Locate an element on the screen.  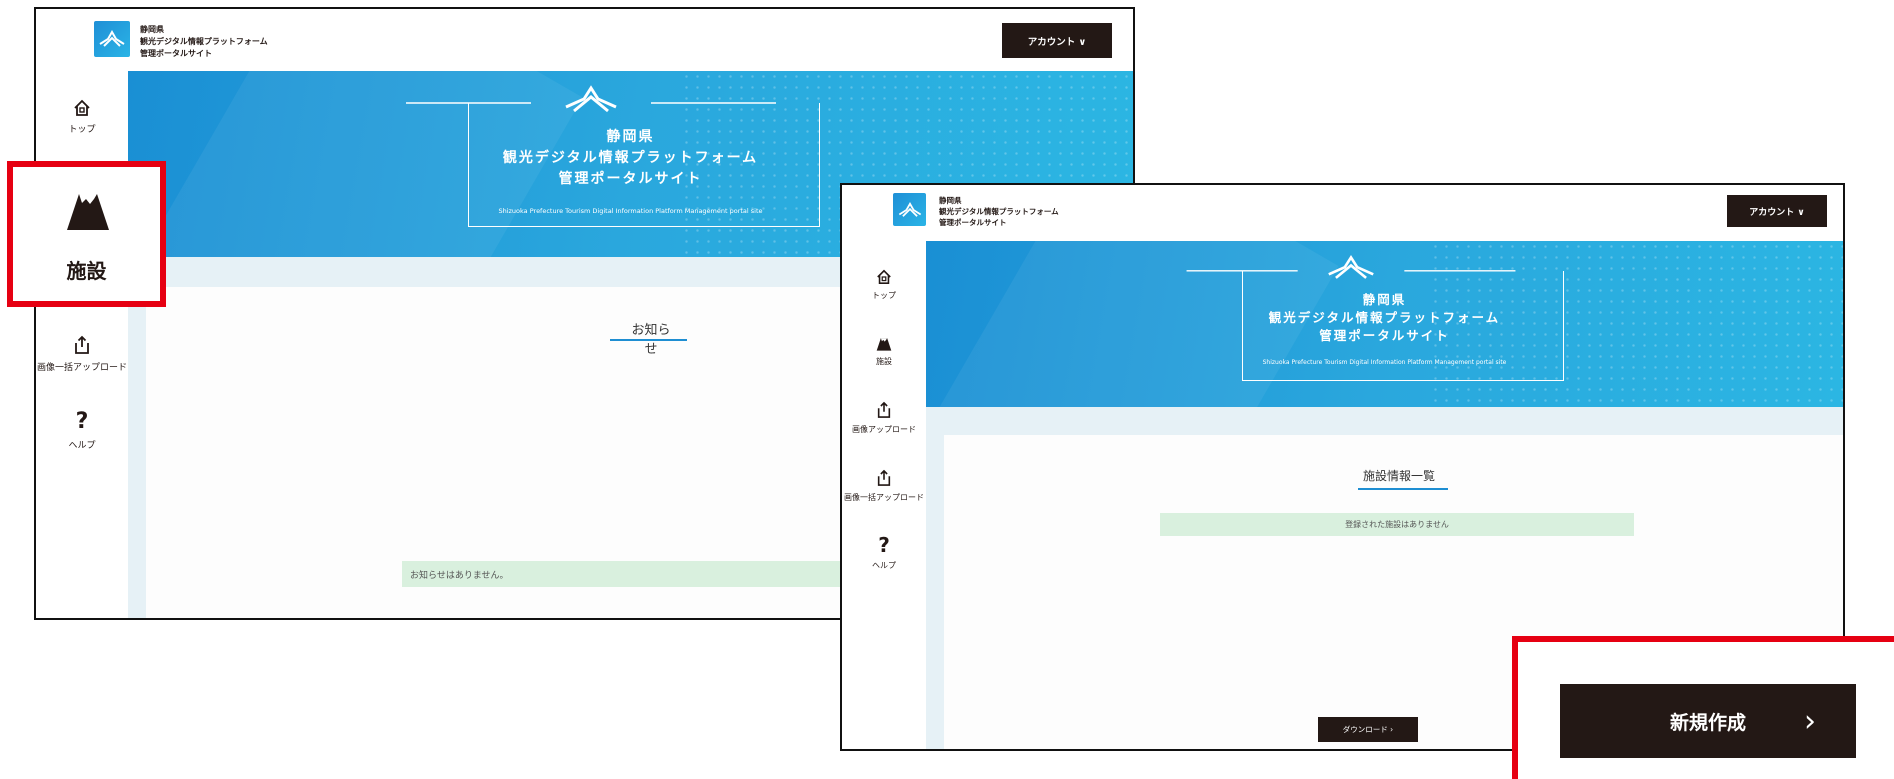
download-button: ダウンロード › is located at coordinates (1368, 729).